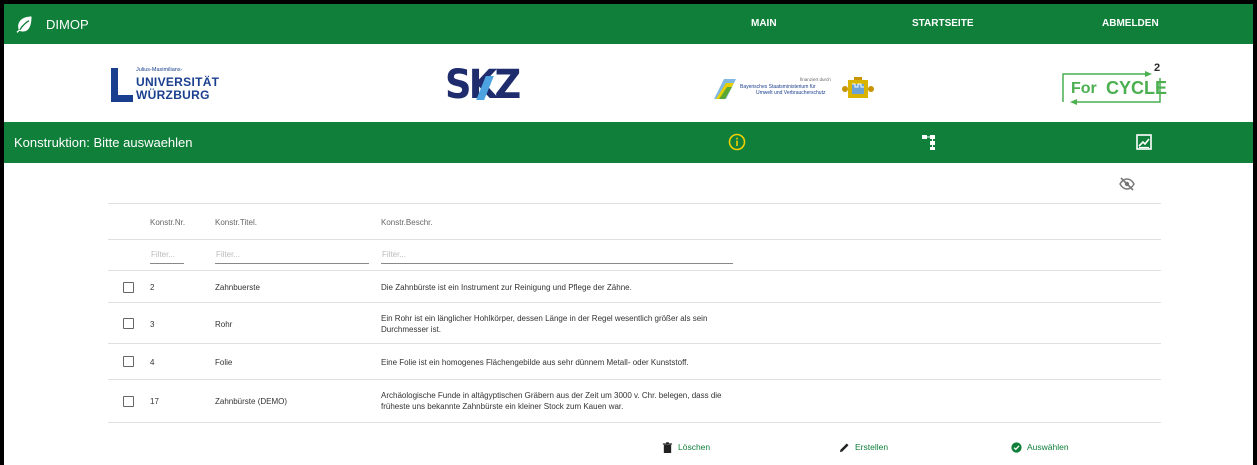 This screenshot has width=1257, height=465. I want to click on nav-main: MAIN, so click(764, 24).